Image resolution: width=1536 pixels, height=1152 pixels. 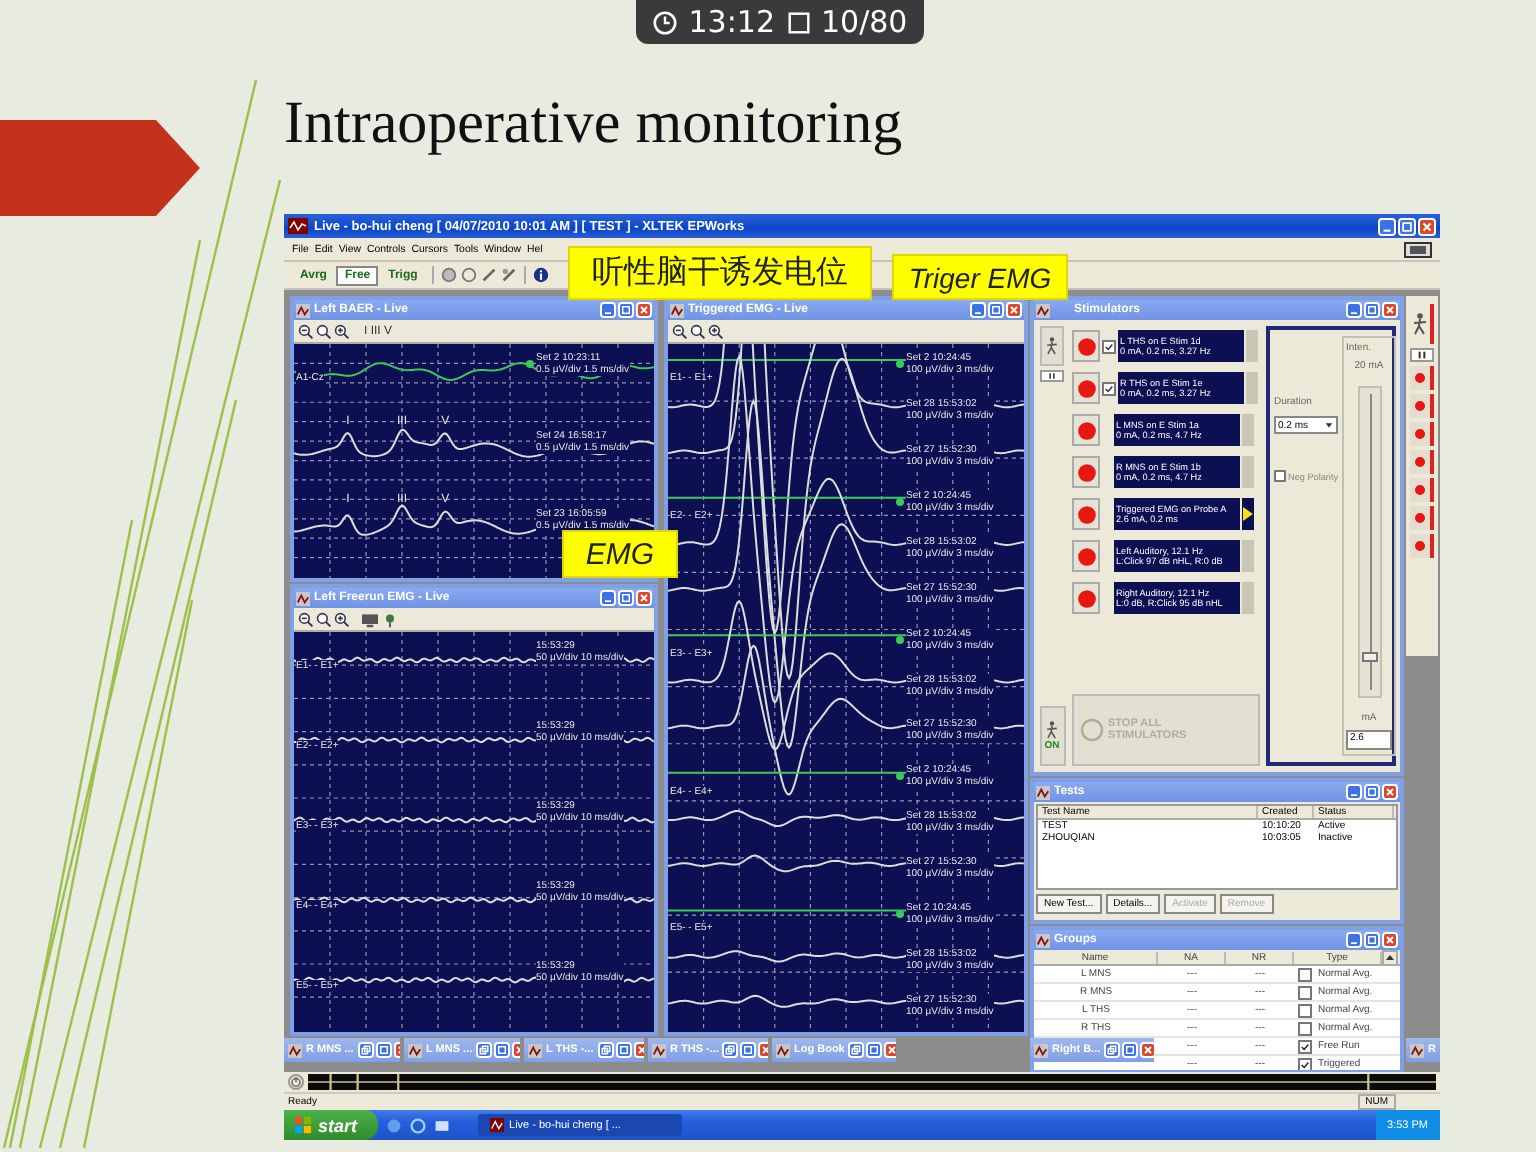 I want to click on page-counter: 10/80, so click(x=864, y=22).